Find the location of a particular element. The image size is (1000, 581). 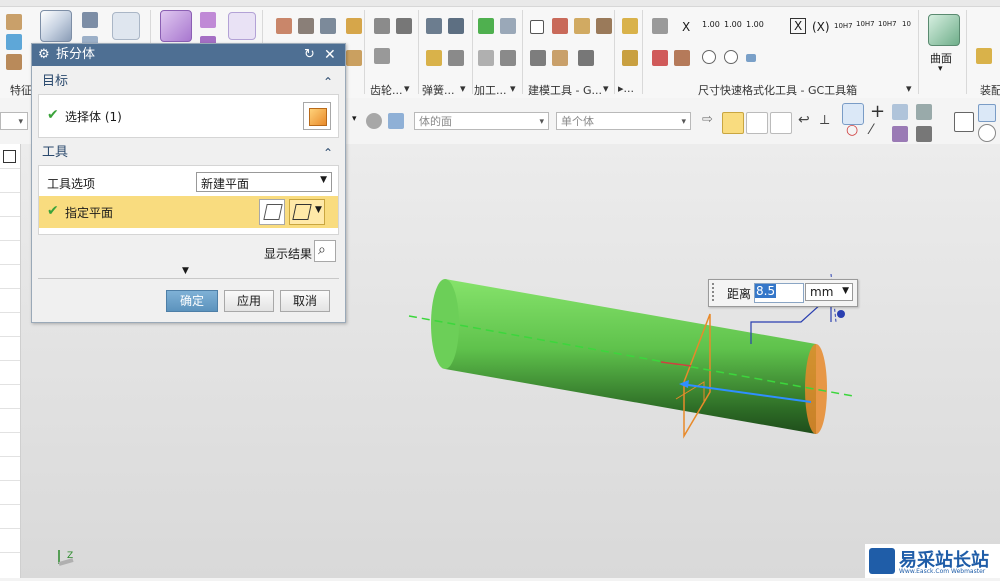

apply-button: 应用 is located at coordinates (249, 301).